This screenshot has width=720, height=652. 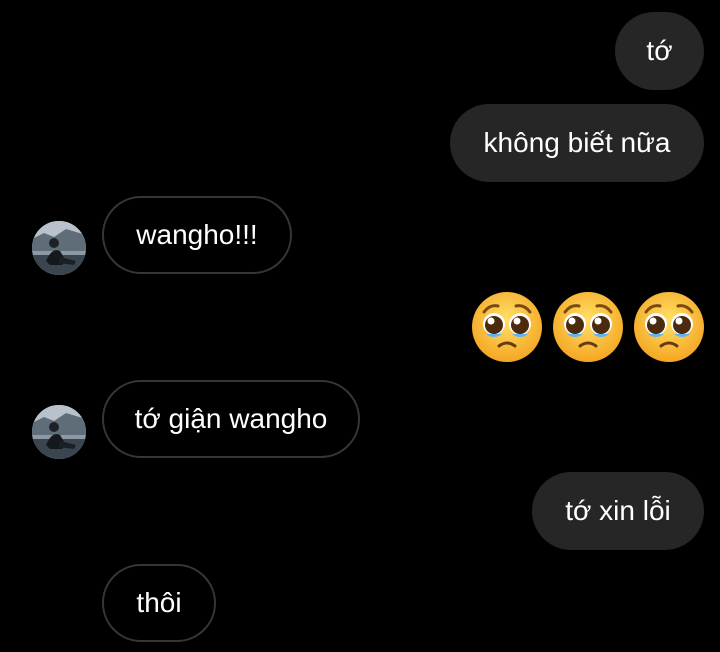 I want to click on message-text: wangho!!!, so click(x=197, y=234).